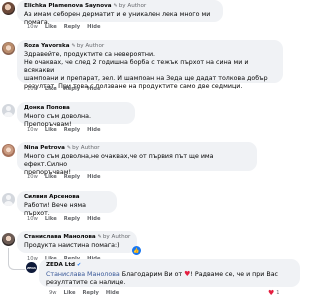  What do you see at coordinates (47, 108) in the screenshot?
I see `commenter-name: Донка Попова` at bounding box center [47, 108].